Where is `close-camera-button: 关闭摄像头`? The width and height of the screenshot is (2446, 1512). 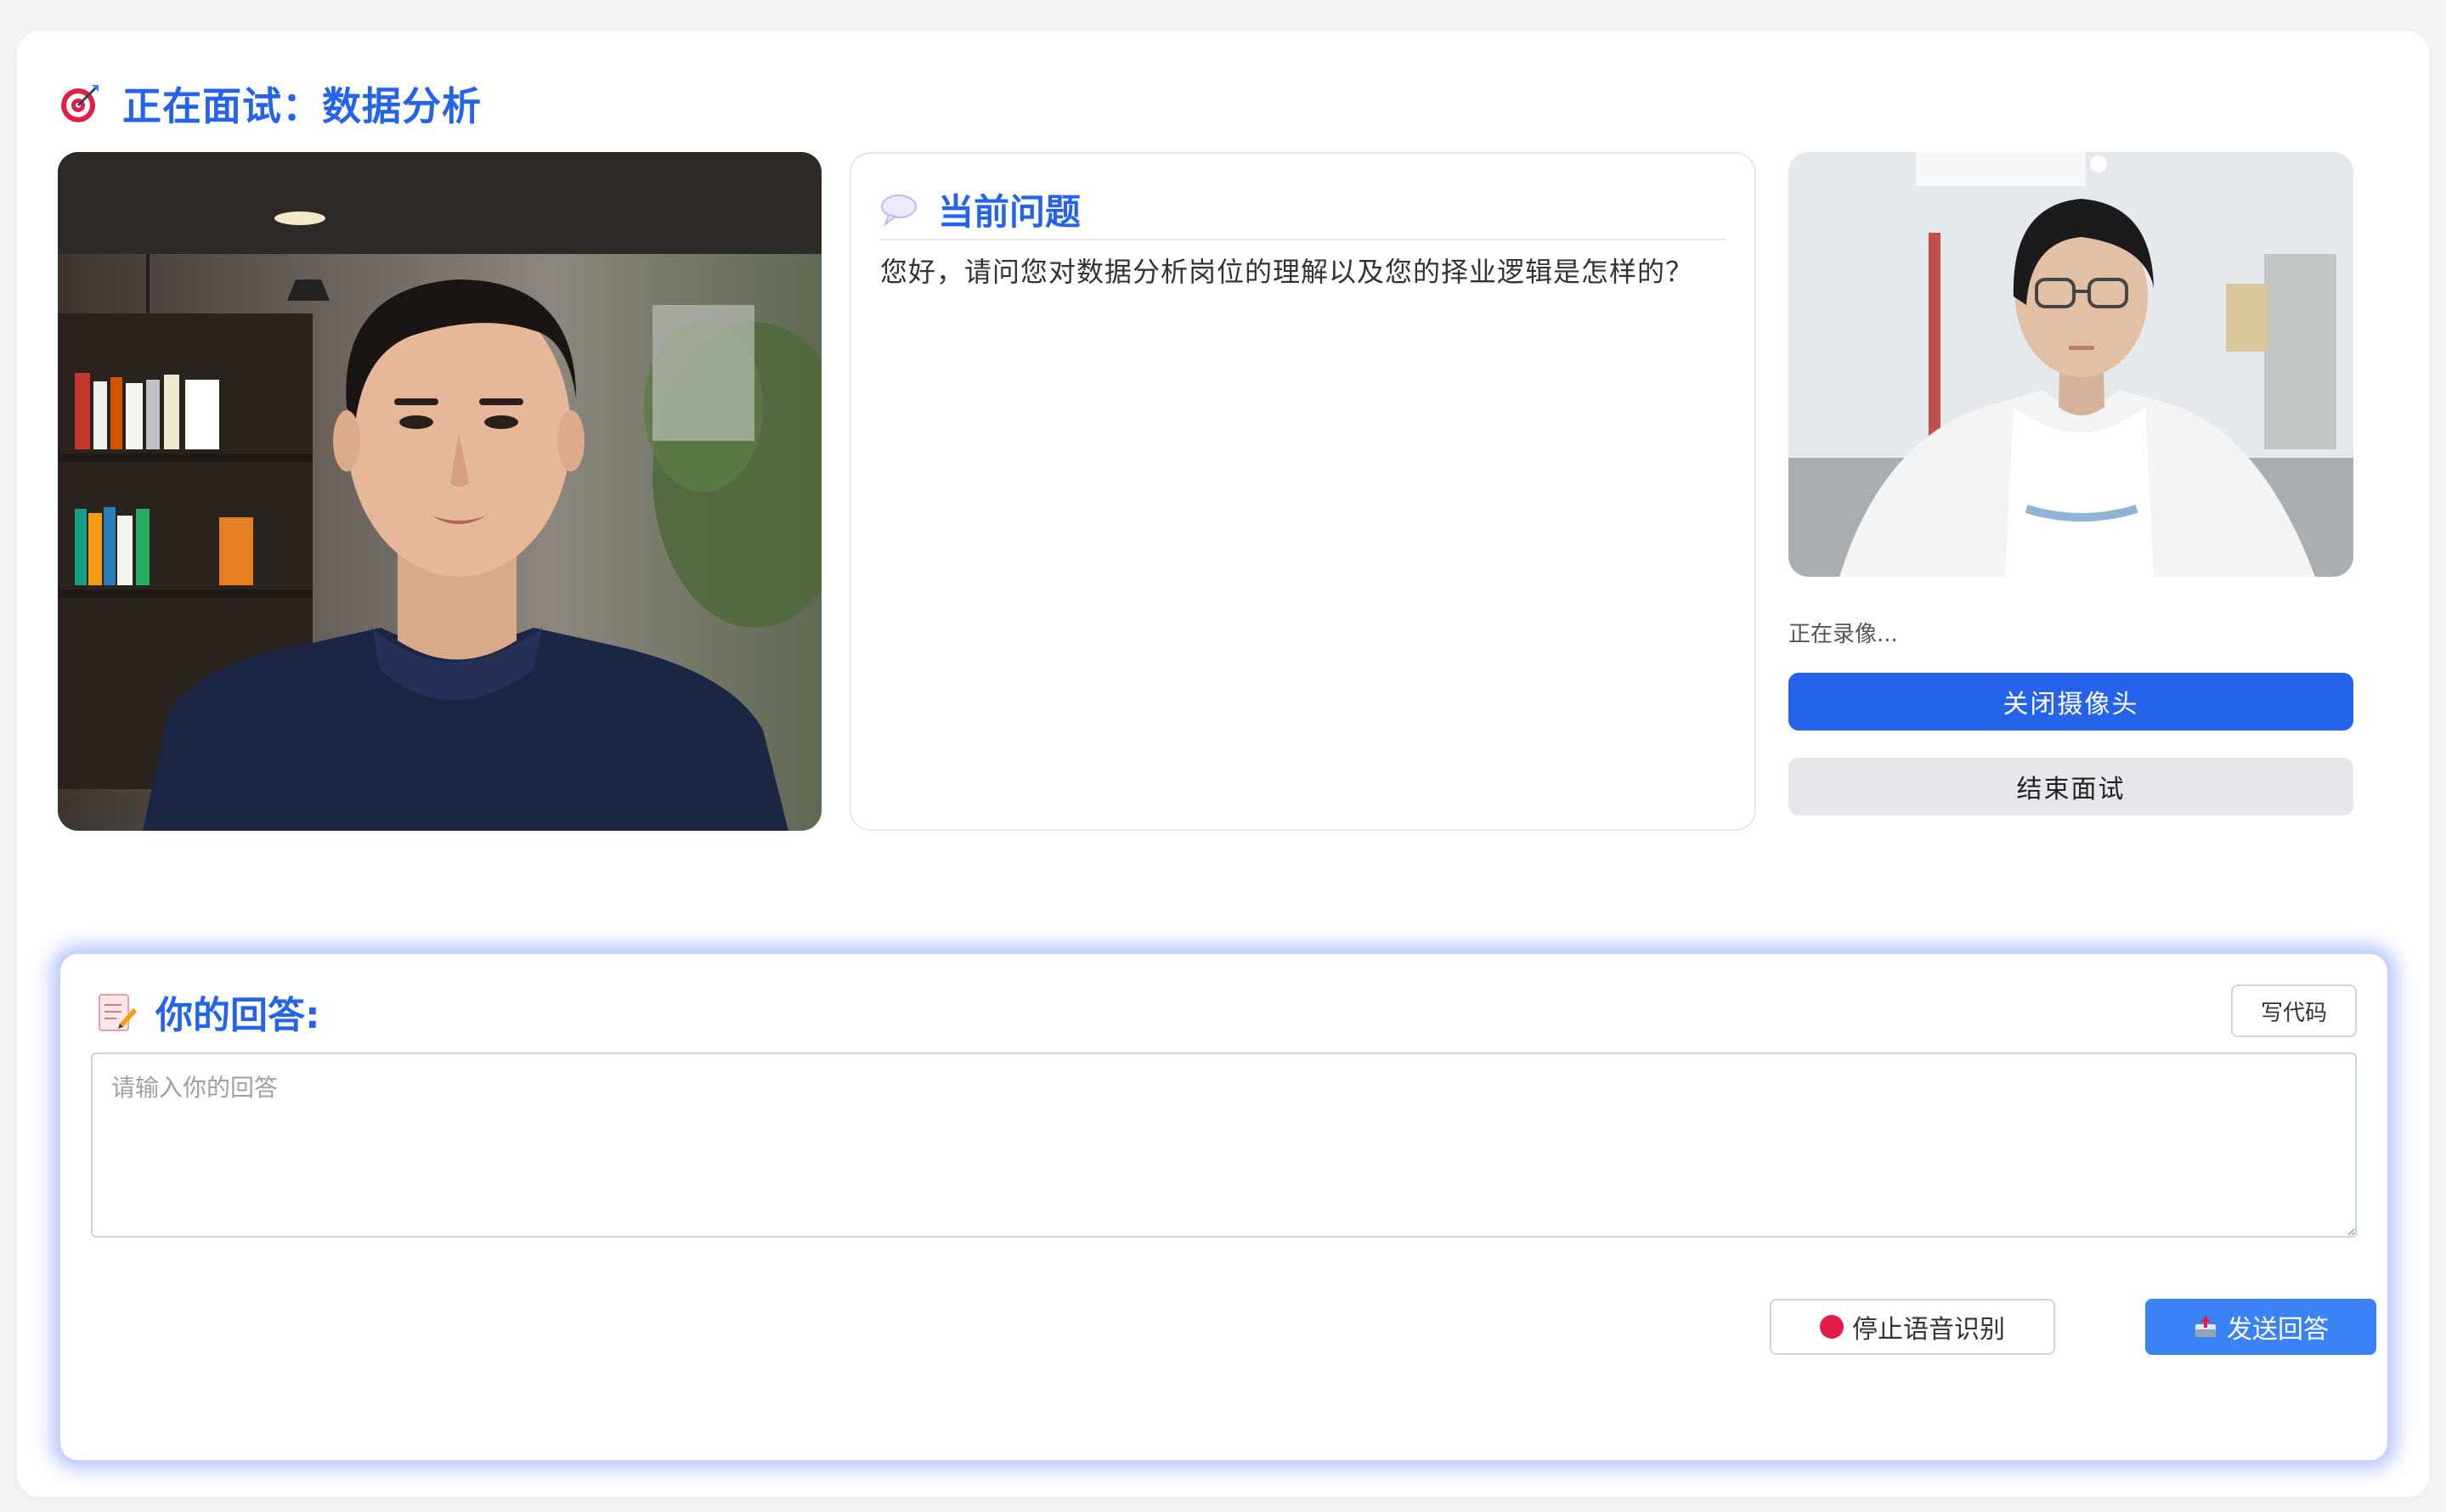
close-camera-button: 关闭摄像头 is located at coordinates (2070, 702).